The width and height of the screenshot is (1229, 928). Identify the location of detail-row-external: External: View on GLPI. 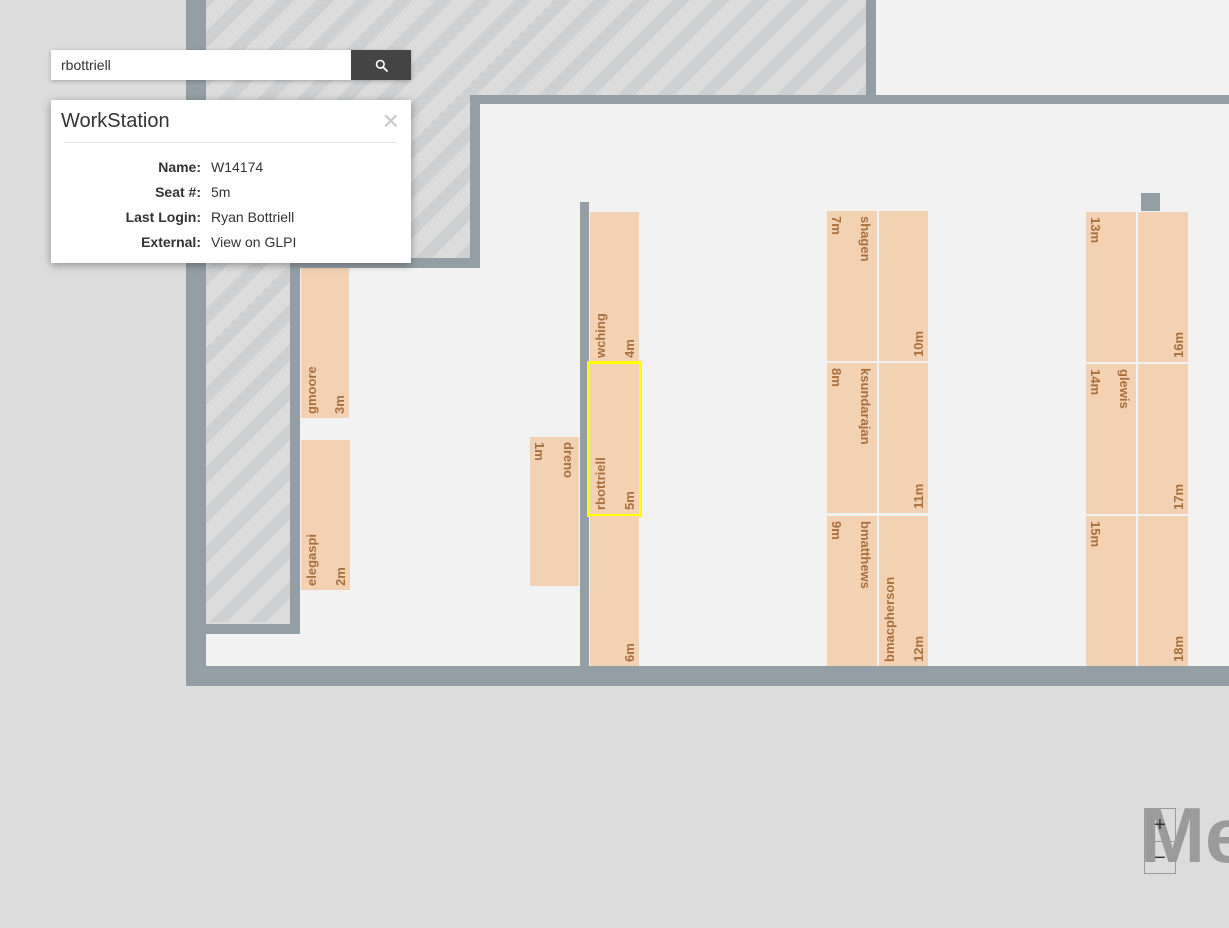
(231, 241).